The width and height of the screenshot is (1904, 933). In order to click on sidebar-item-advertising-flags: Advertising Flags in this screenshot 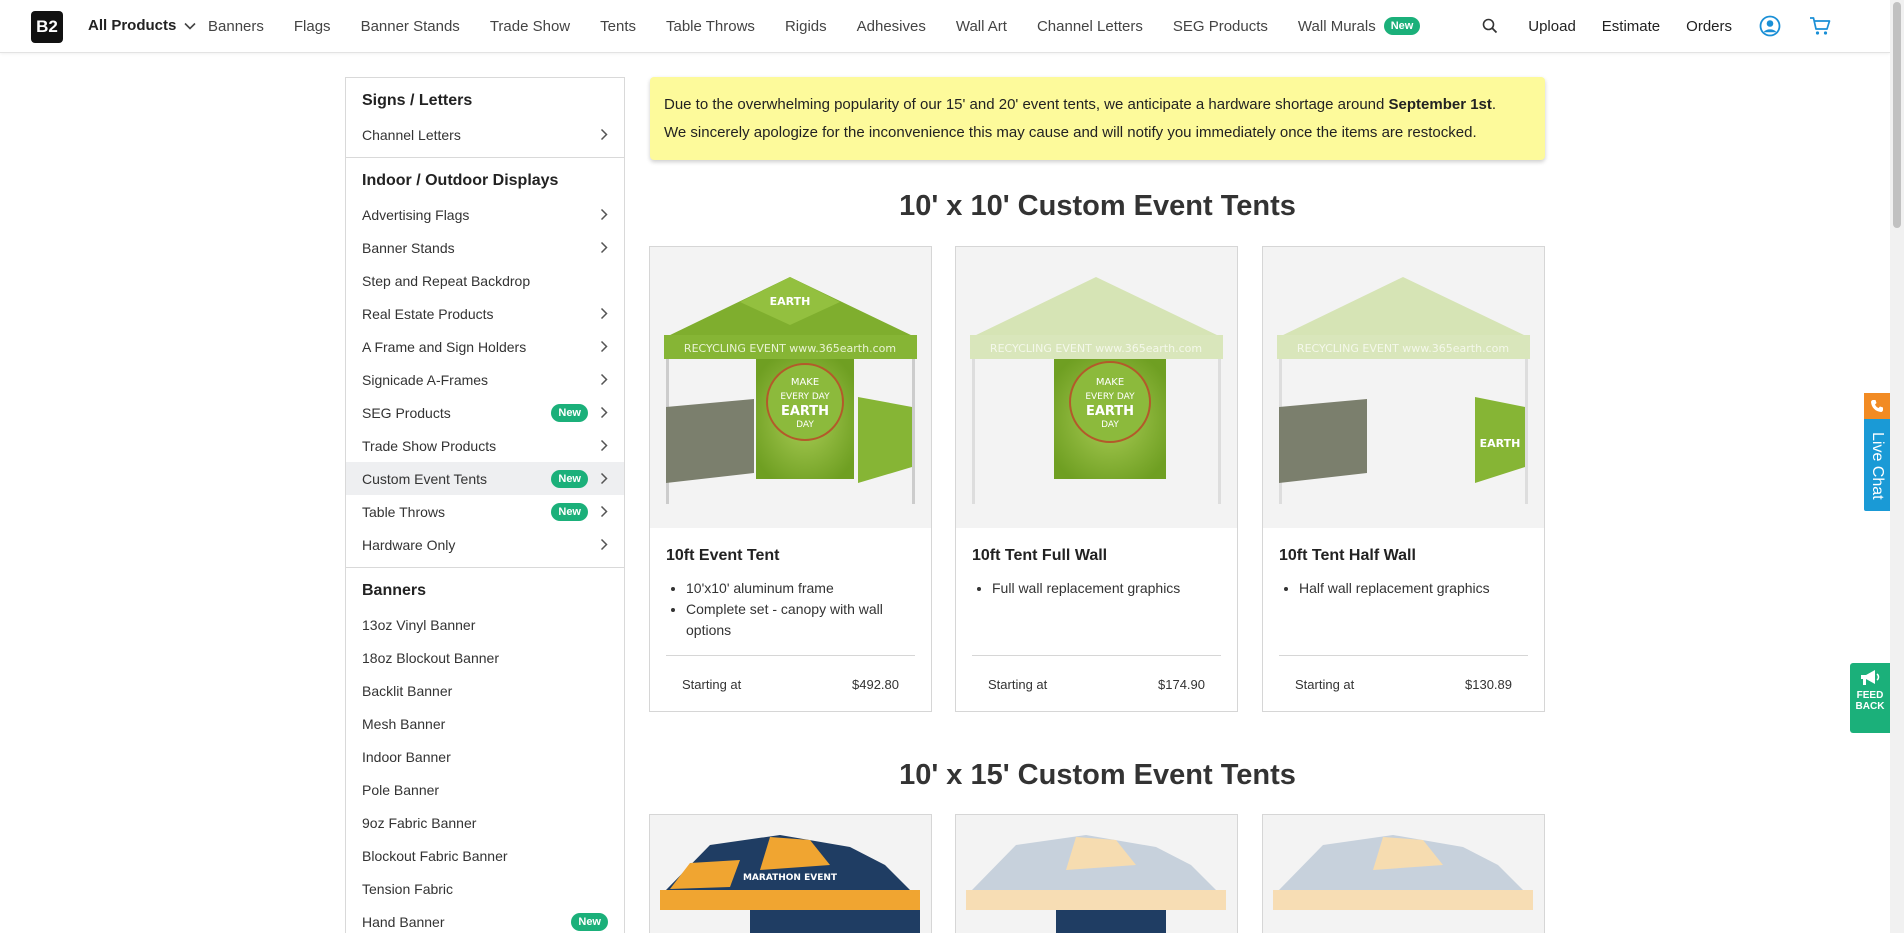, I will do `click(485, 214)`.